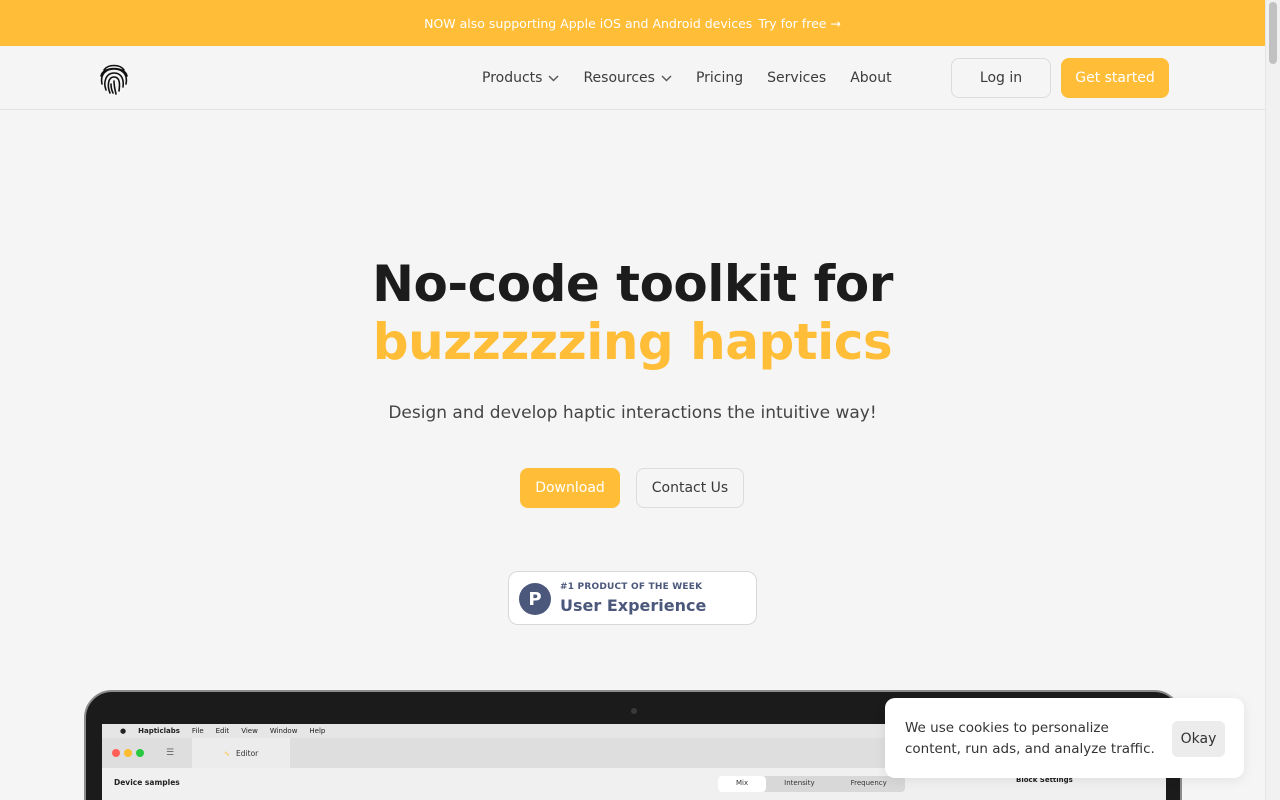 This screenshot has width=1280, height=800. I want to click on editor-tab-label: Editor, so click(247, 753).